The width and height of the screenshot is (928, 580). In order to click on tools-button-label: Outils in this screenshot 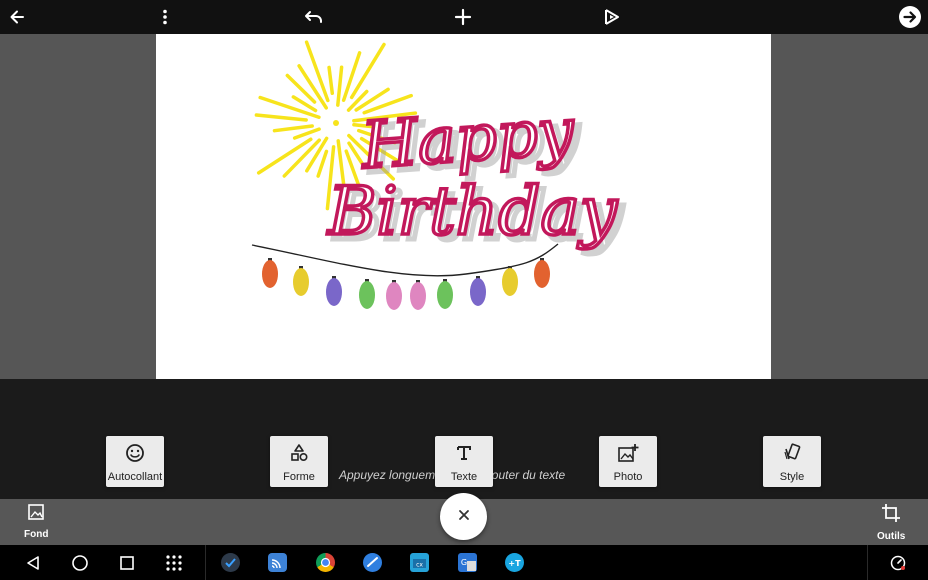, I will do `click(891, 536)`.